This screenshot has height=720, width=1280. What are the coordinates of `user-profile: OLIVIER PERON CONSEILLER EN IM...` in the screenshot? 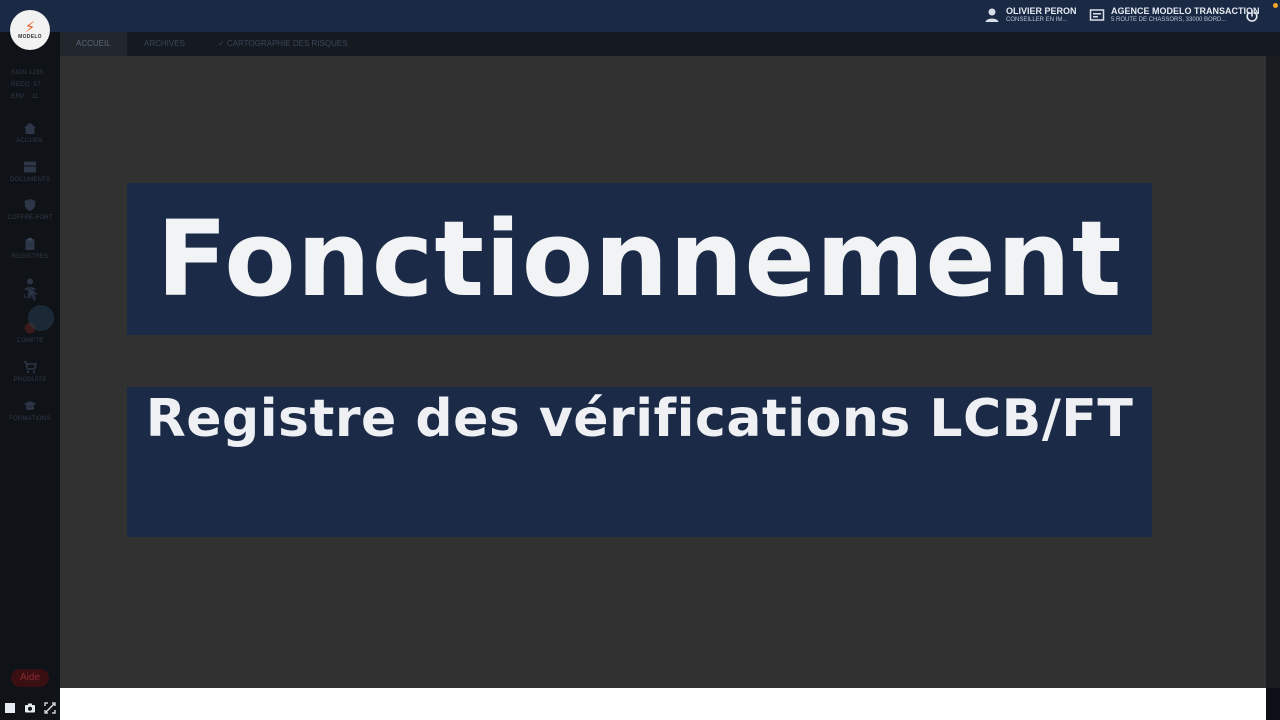 It's located at (1030, 15).